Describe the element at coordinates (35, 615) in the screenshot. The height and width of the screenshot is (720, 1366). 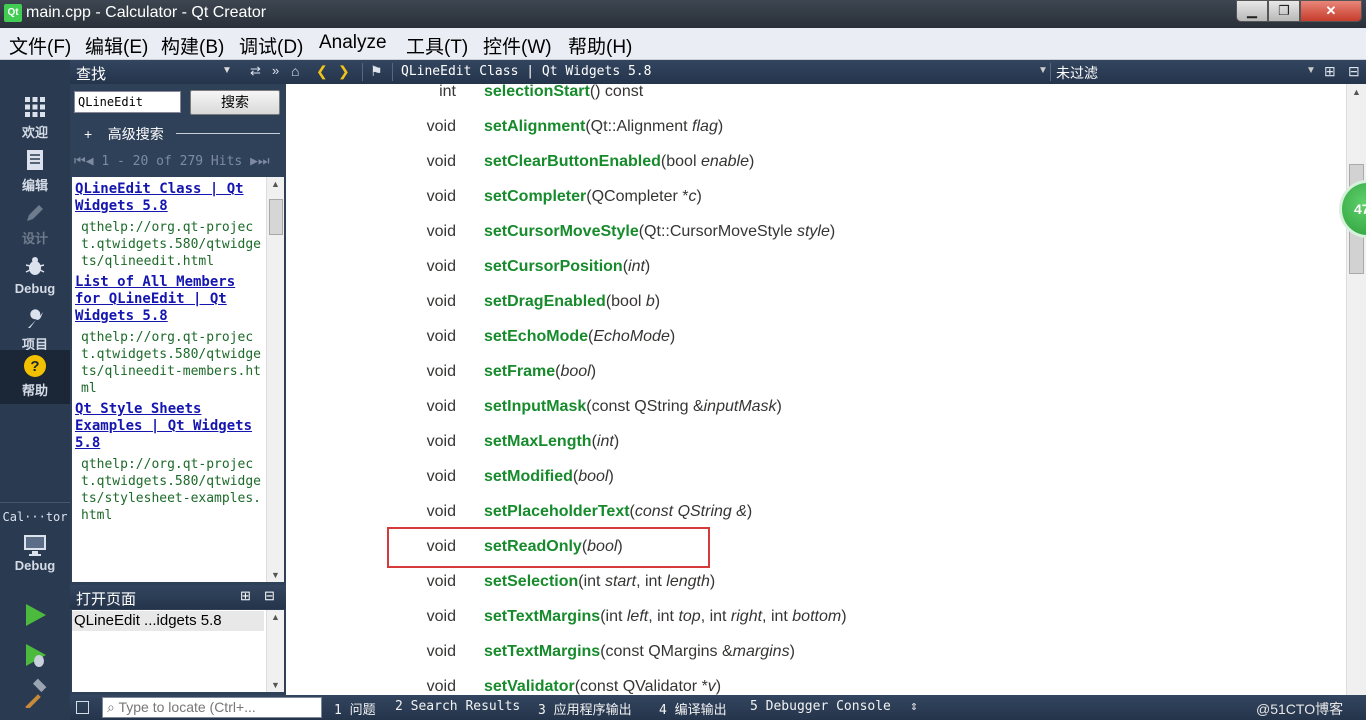
I see `run-button` at that location.